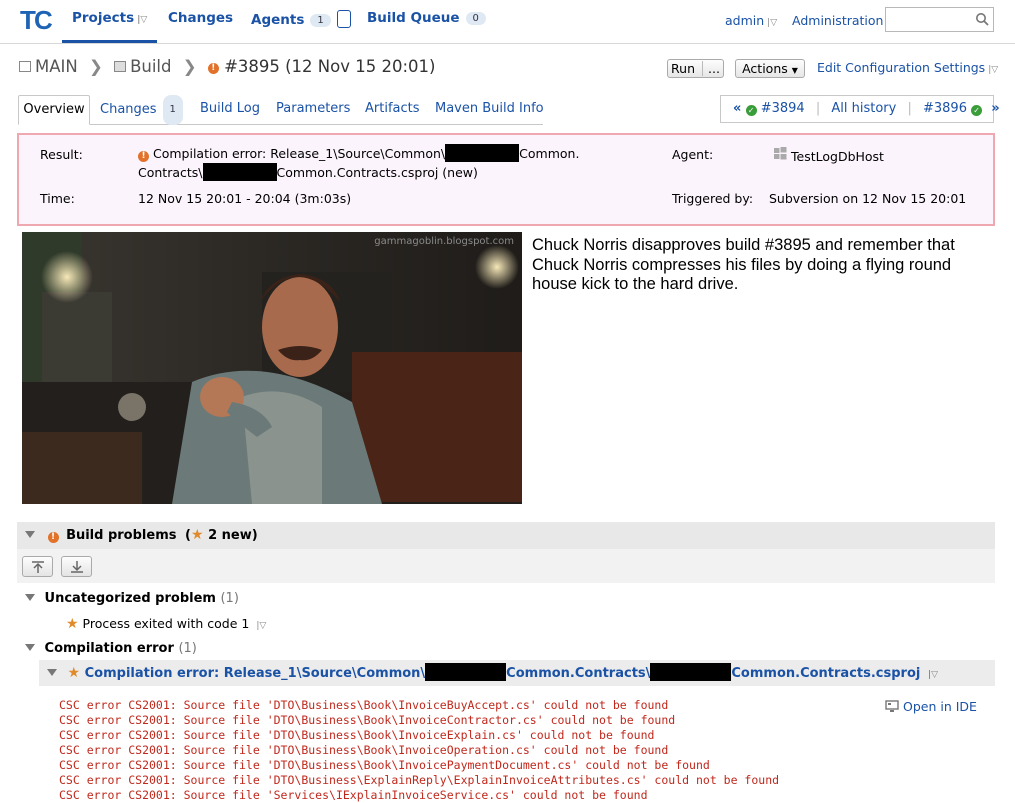  What do you see at coordinates (475, 18) in the screenshot?
I see `build-queue-count-badge: 0` at bounding box center [475, 18].